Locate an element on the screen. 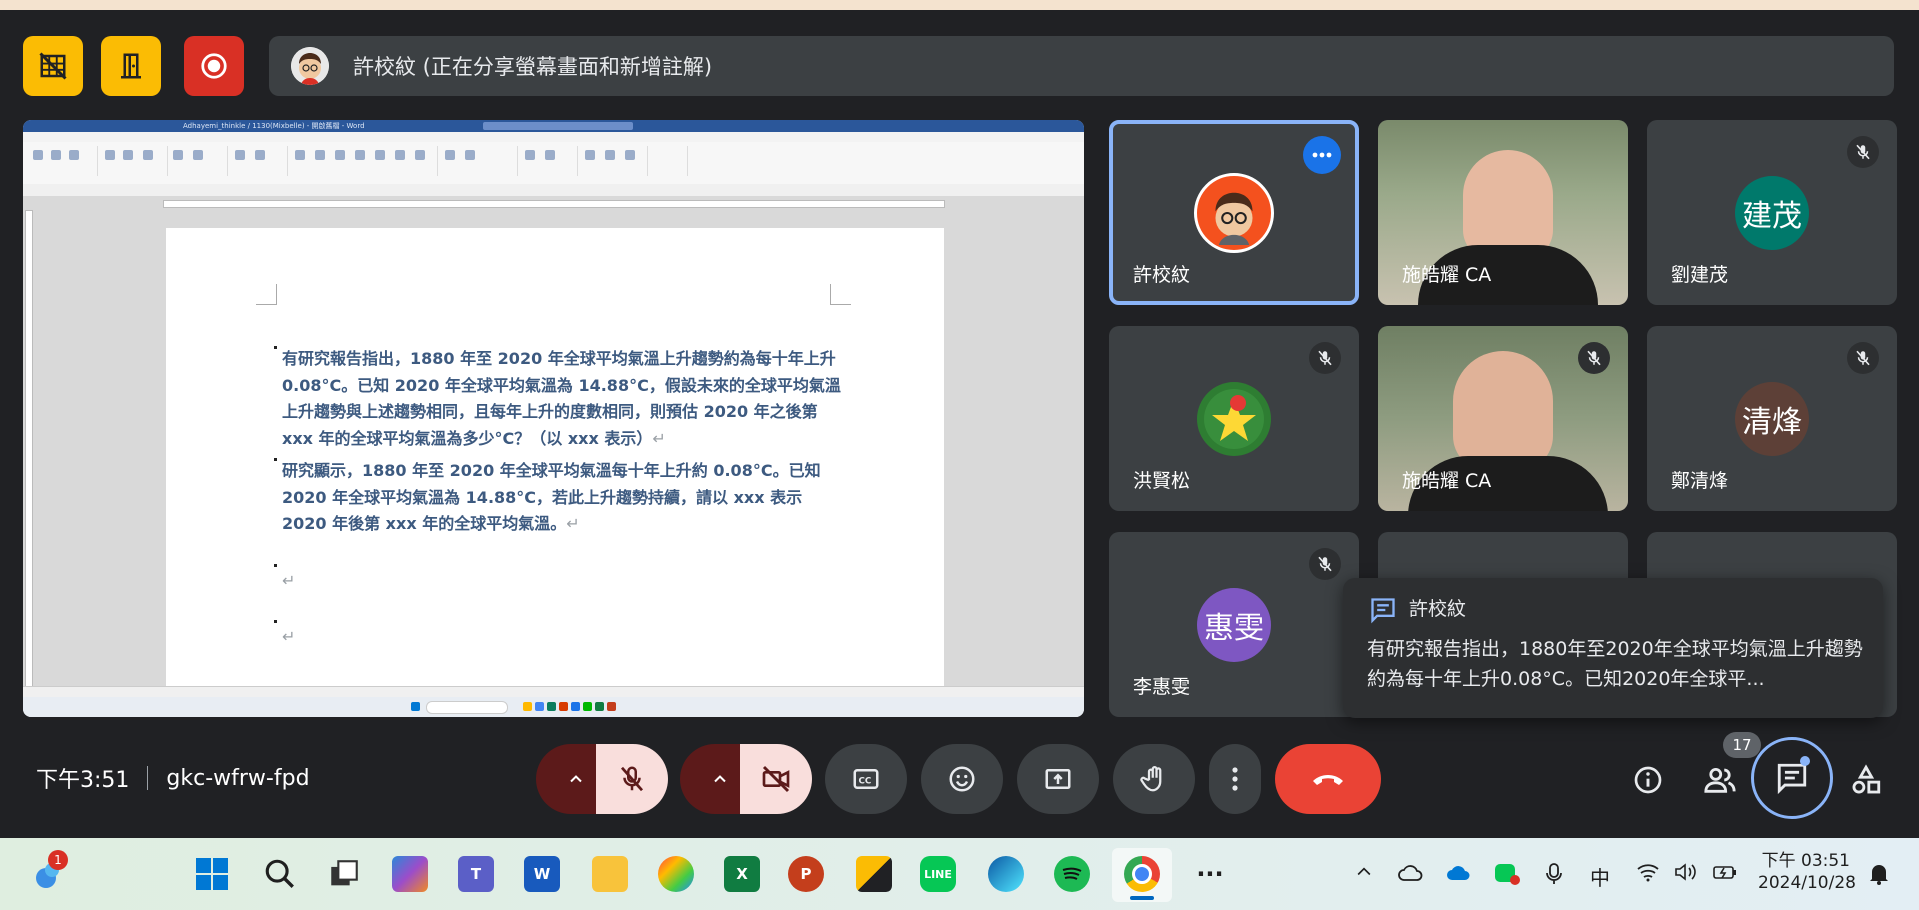 Image resolution: width=1919 pixels, height=910 pixels. camera-toggle-button is located at coordinates (776, 779).